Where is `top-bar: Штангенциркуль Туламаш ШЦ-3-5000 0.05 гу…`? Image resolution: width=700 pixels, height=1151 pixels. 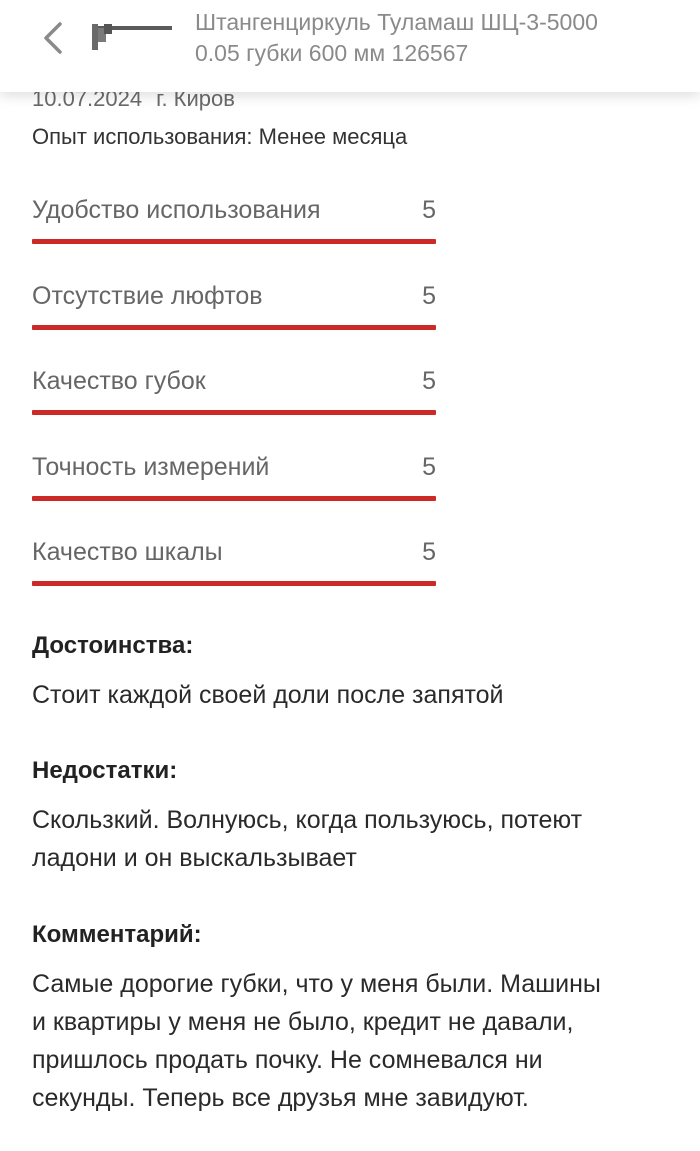 top-bar: Штангенциркуль Туламаш ШЦ-3-5000 0.05 гу… is located at coordinates (350, 46).